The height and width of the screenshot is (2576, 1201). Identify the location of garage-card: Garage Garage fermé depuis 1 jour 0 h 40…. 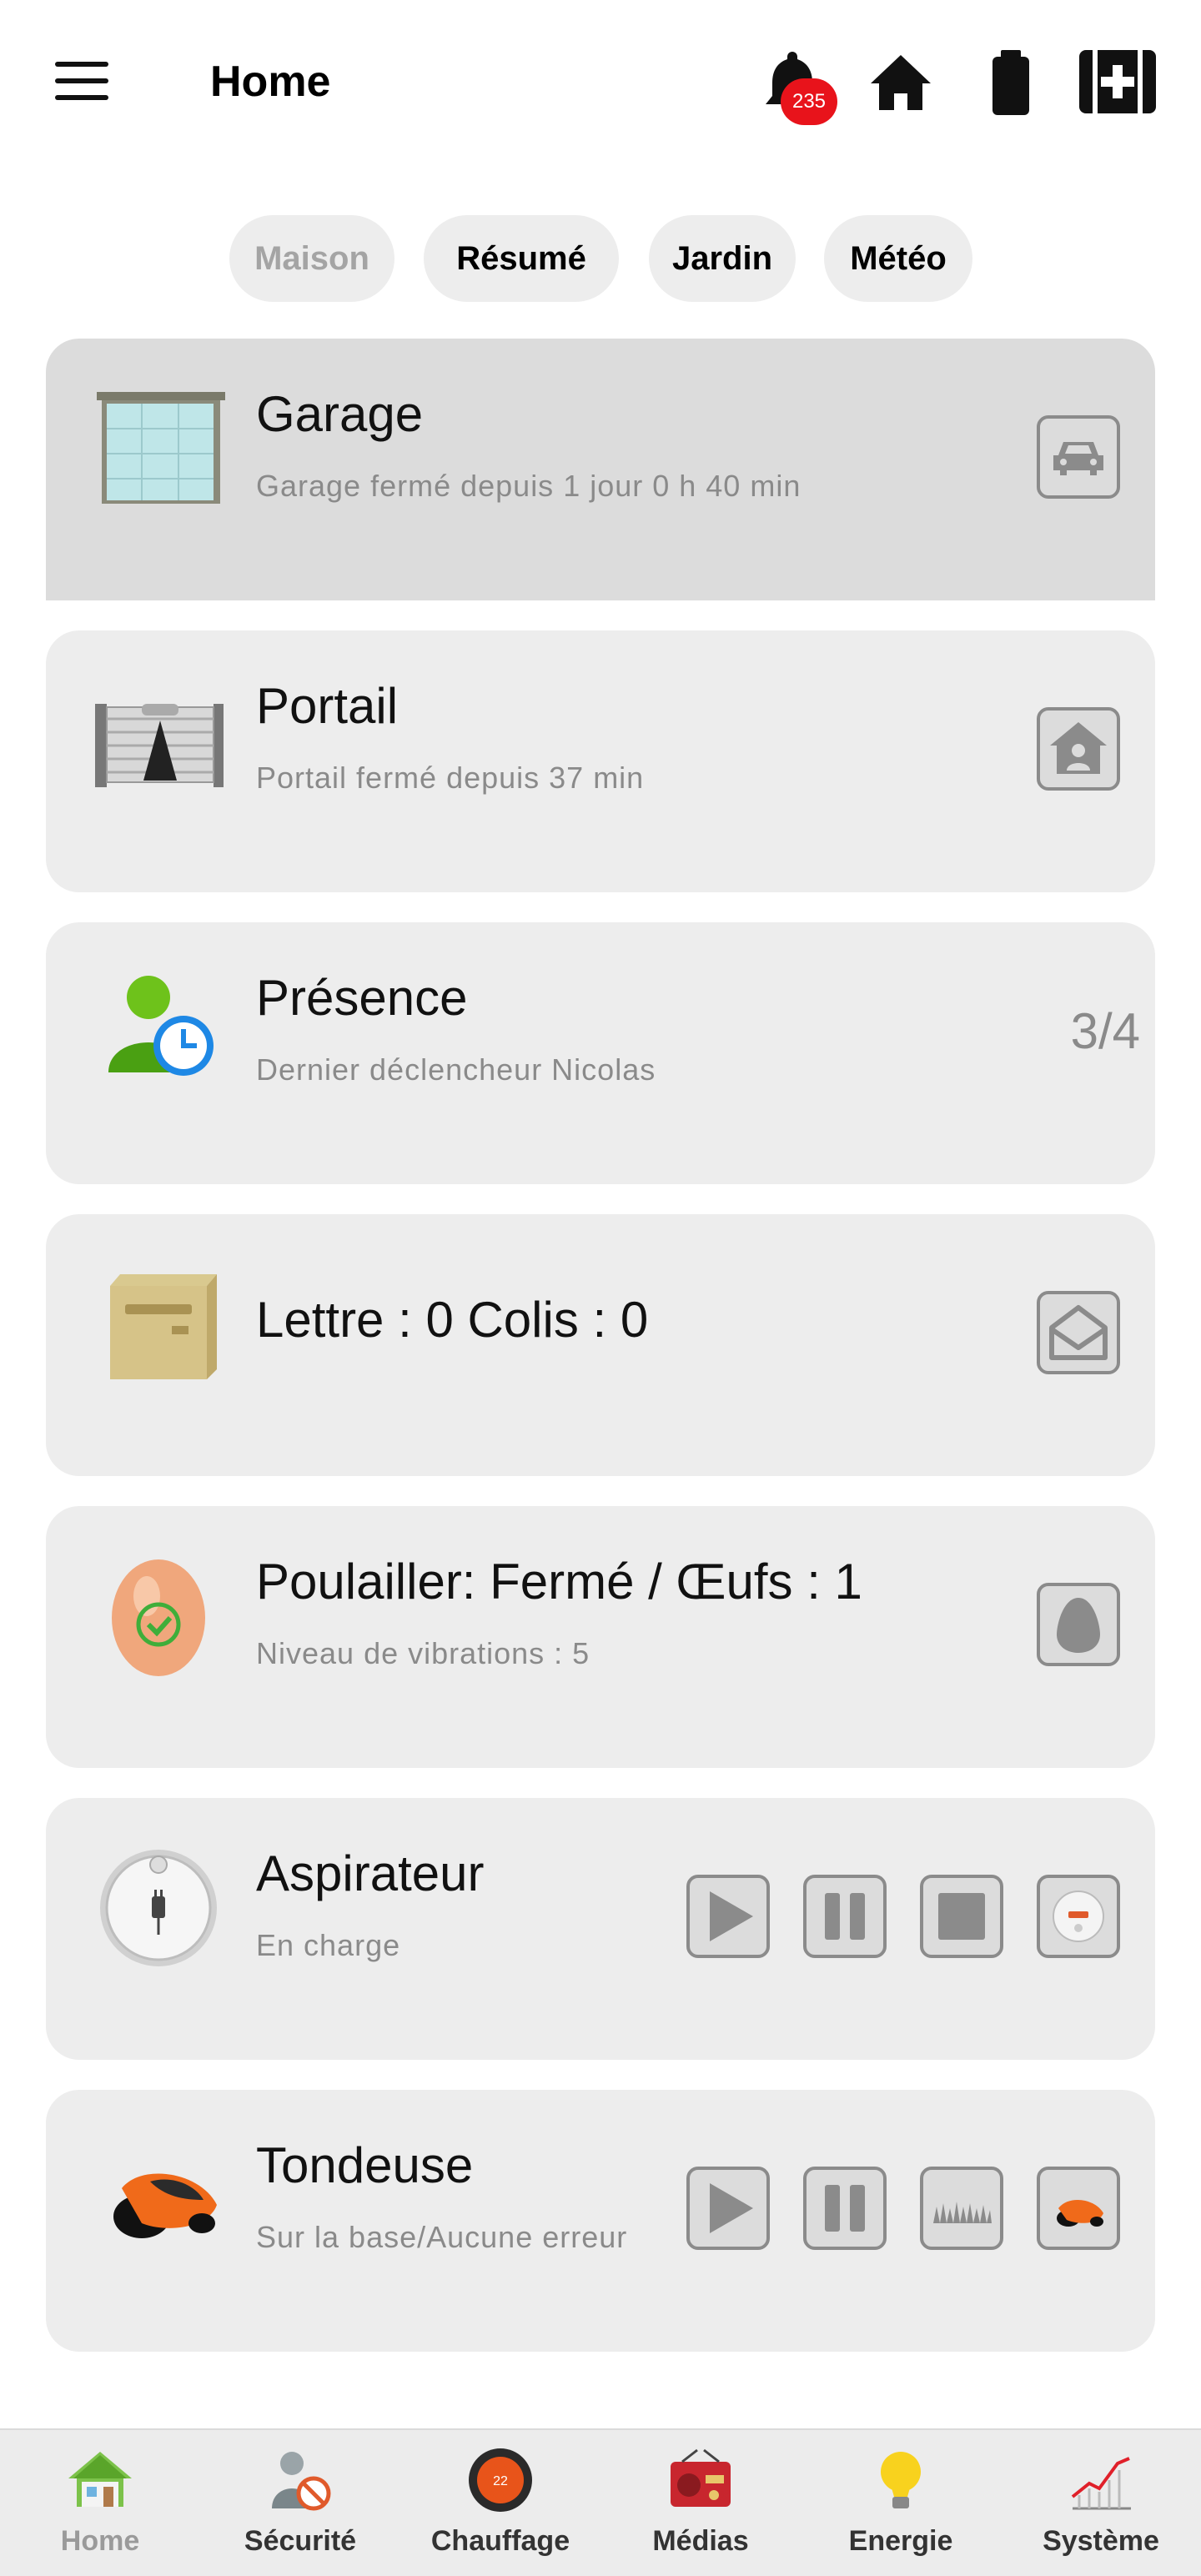
(601, 469).